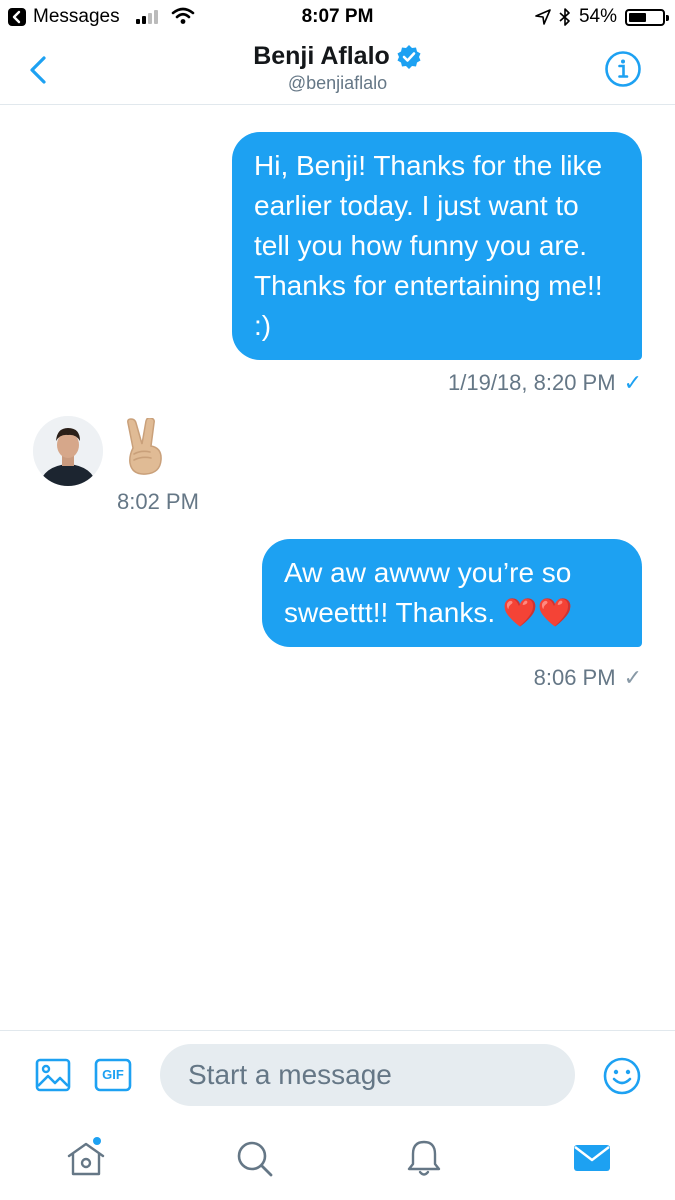 This screenshot has width=675, height=1200. What do you see at coordinates (367, 1075) in the screenshot?
I see `message-input` at bounding box center [367, 1075].